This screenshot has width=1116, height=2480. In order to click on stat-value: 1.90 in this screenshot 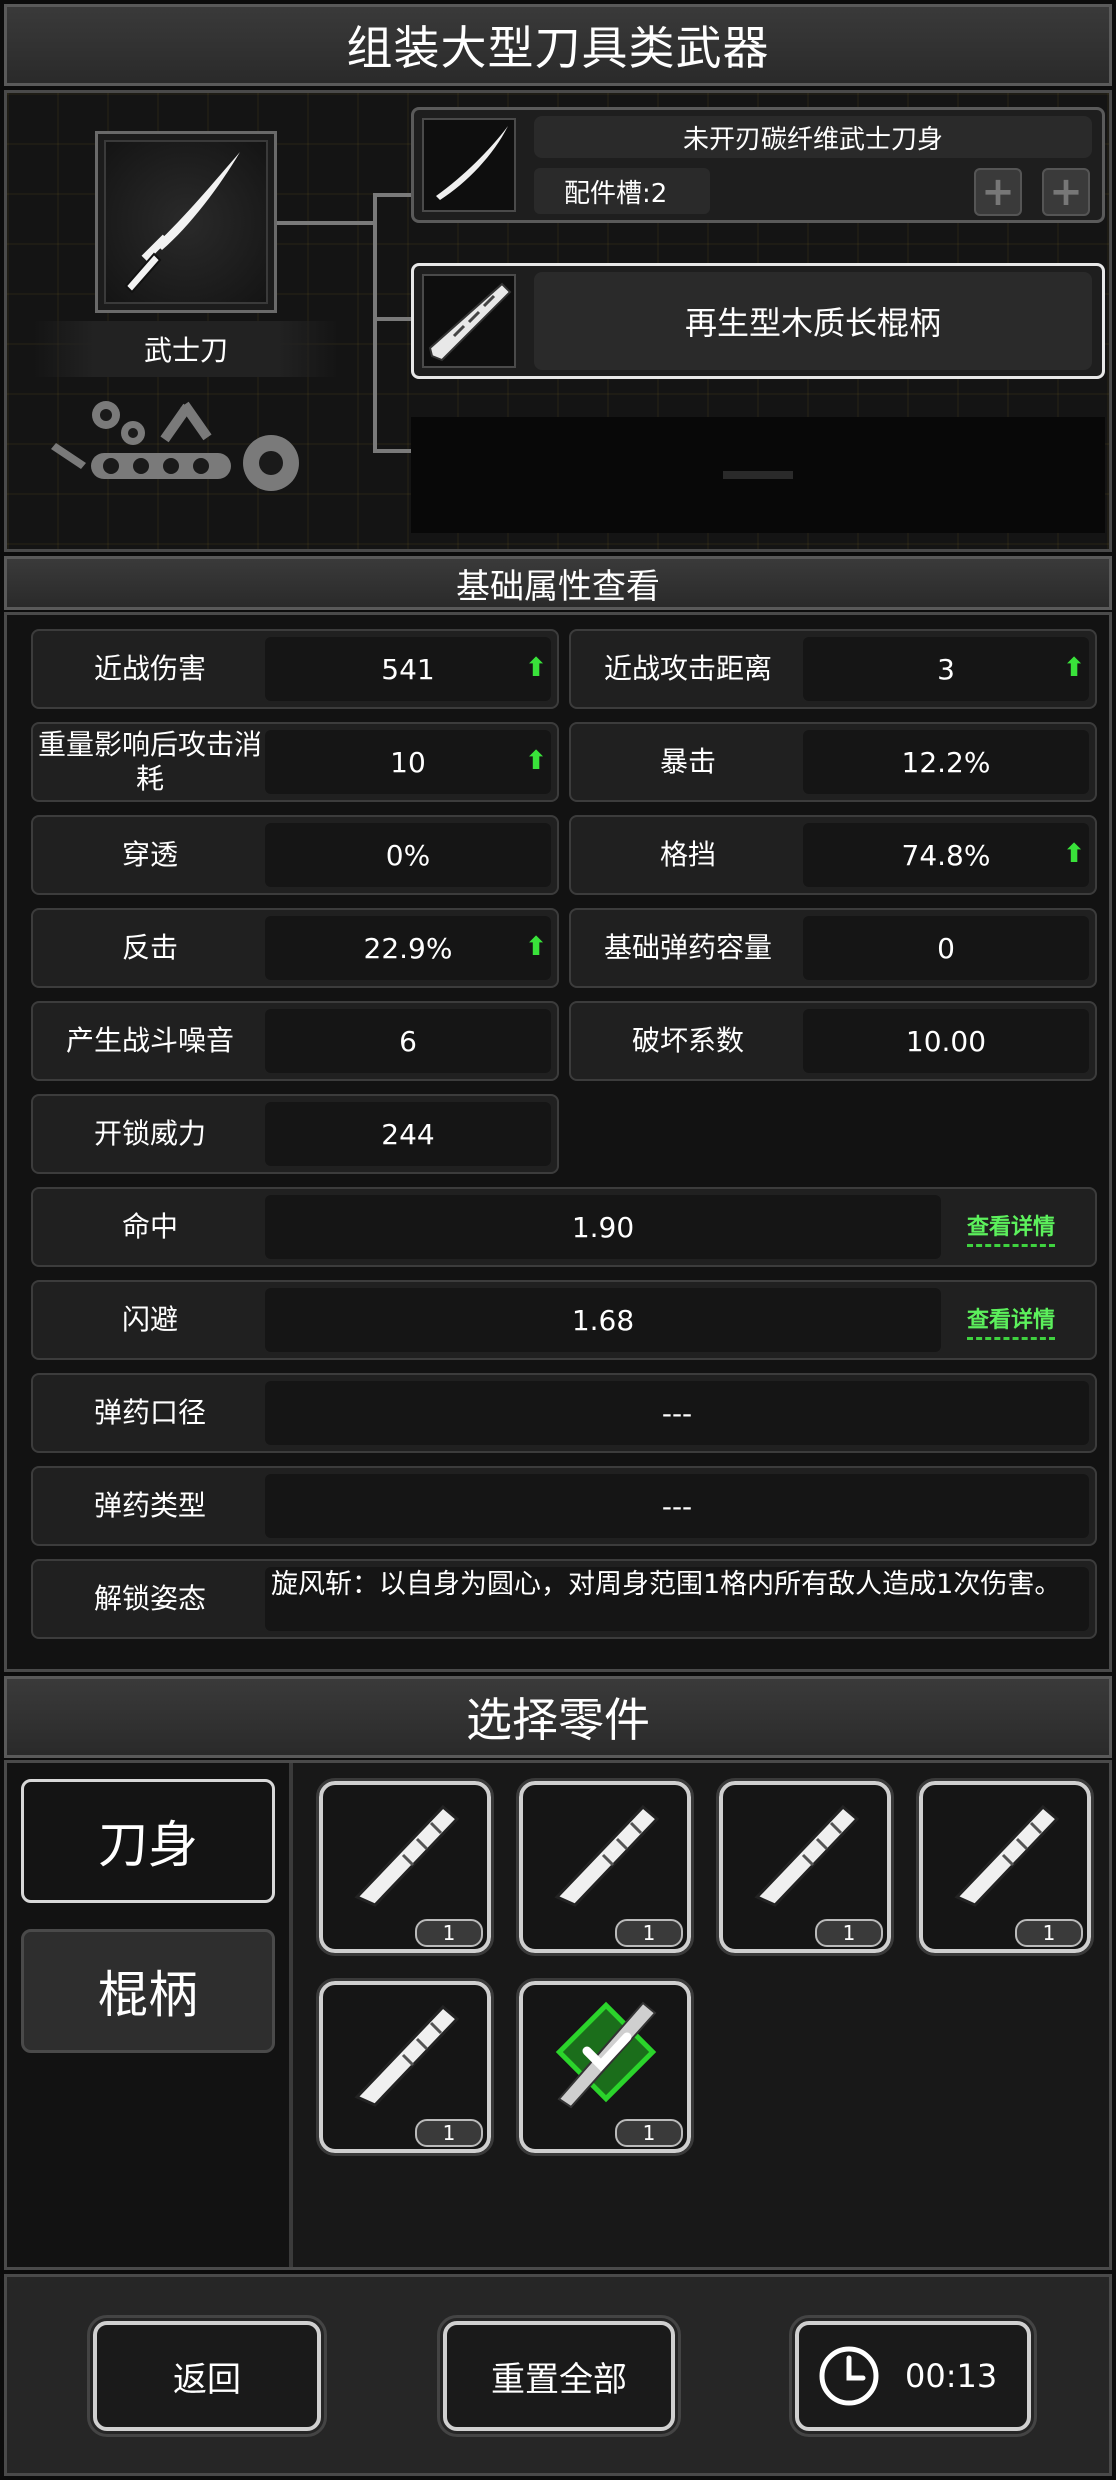, I will do `click(603, 1227)`.